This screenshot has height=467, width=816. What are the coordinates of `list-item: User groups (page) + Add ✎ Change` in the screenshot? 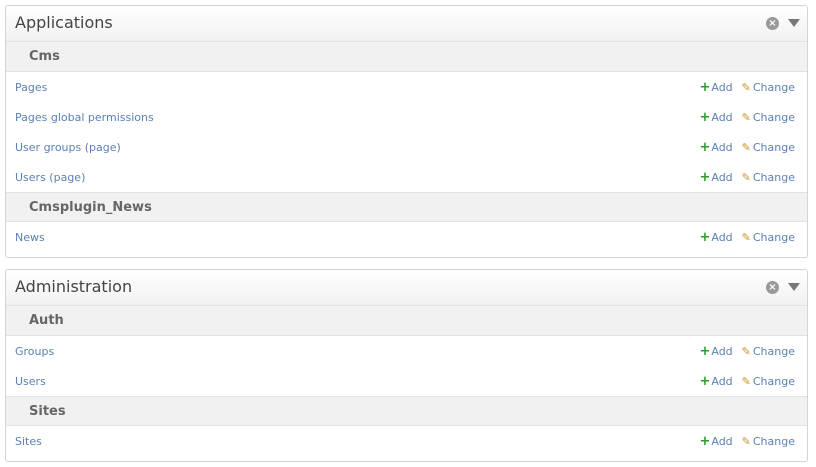 It's located at (406, 147).